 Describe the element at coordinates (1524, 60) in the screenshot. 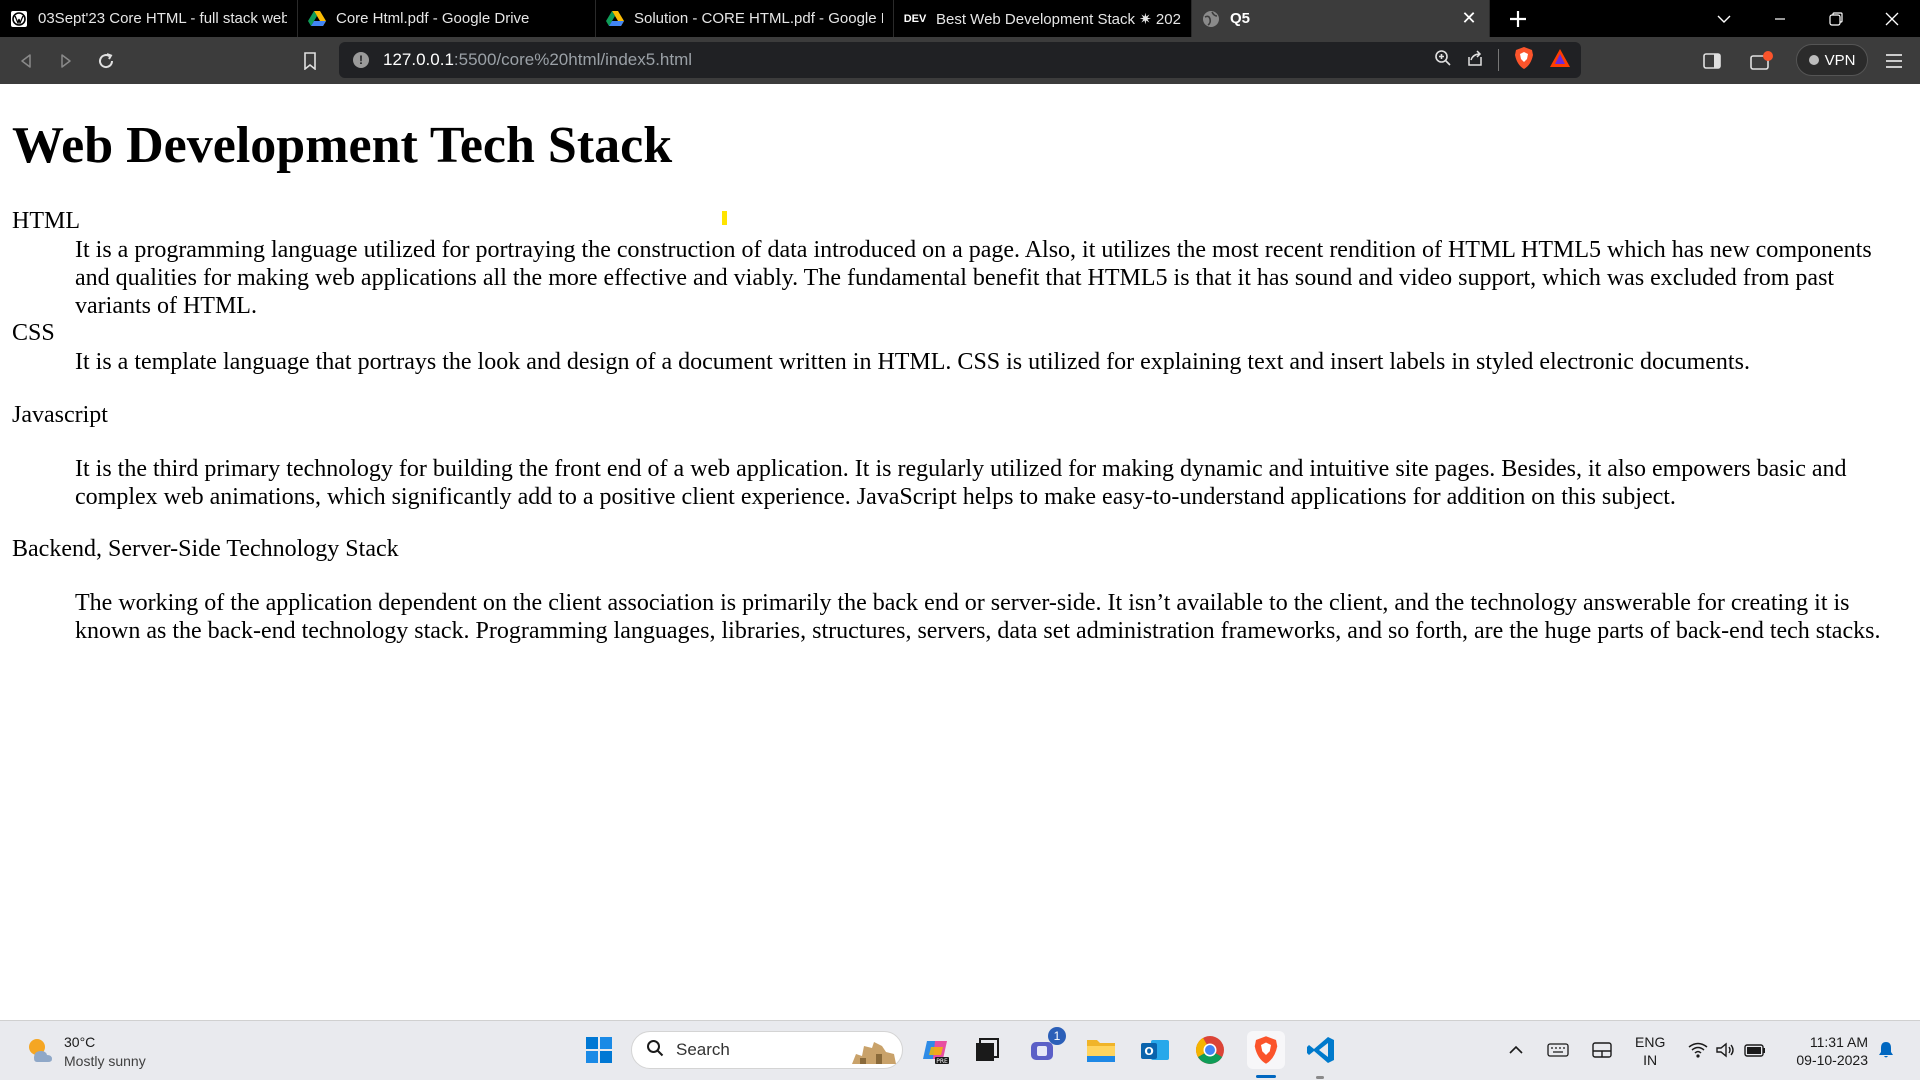

I see `brave-shields-icon` at that location.